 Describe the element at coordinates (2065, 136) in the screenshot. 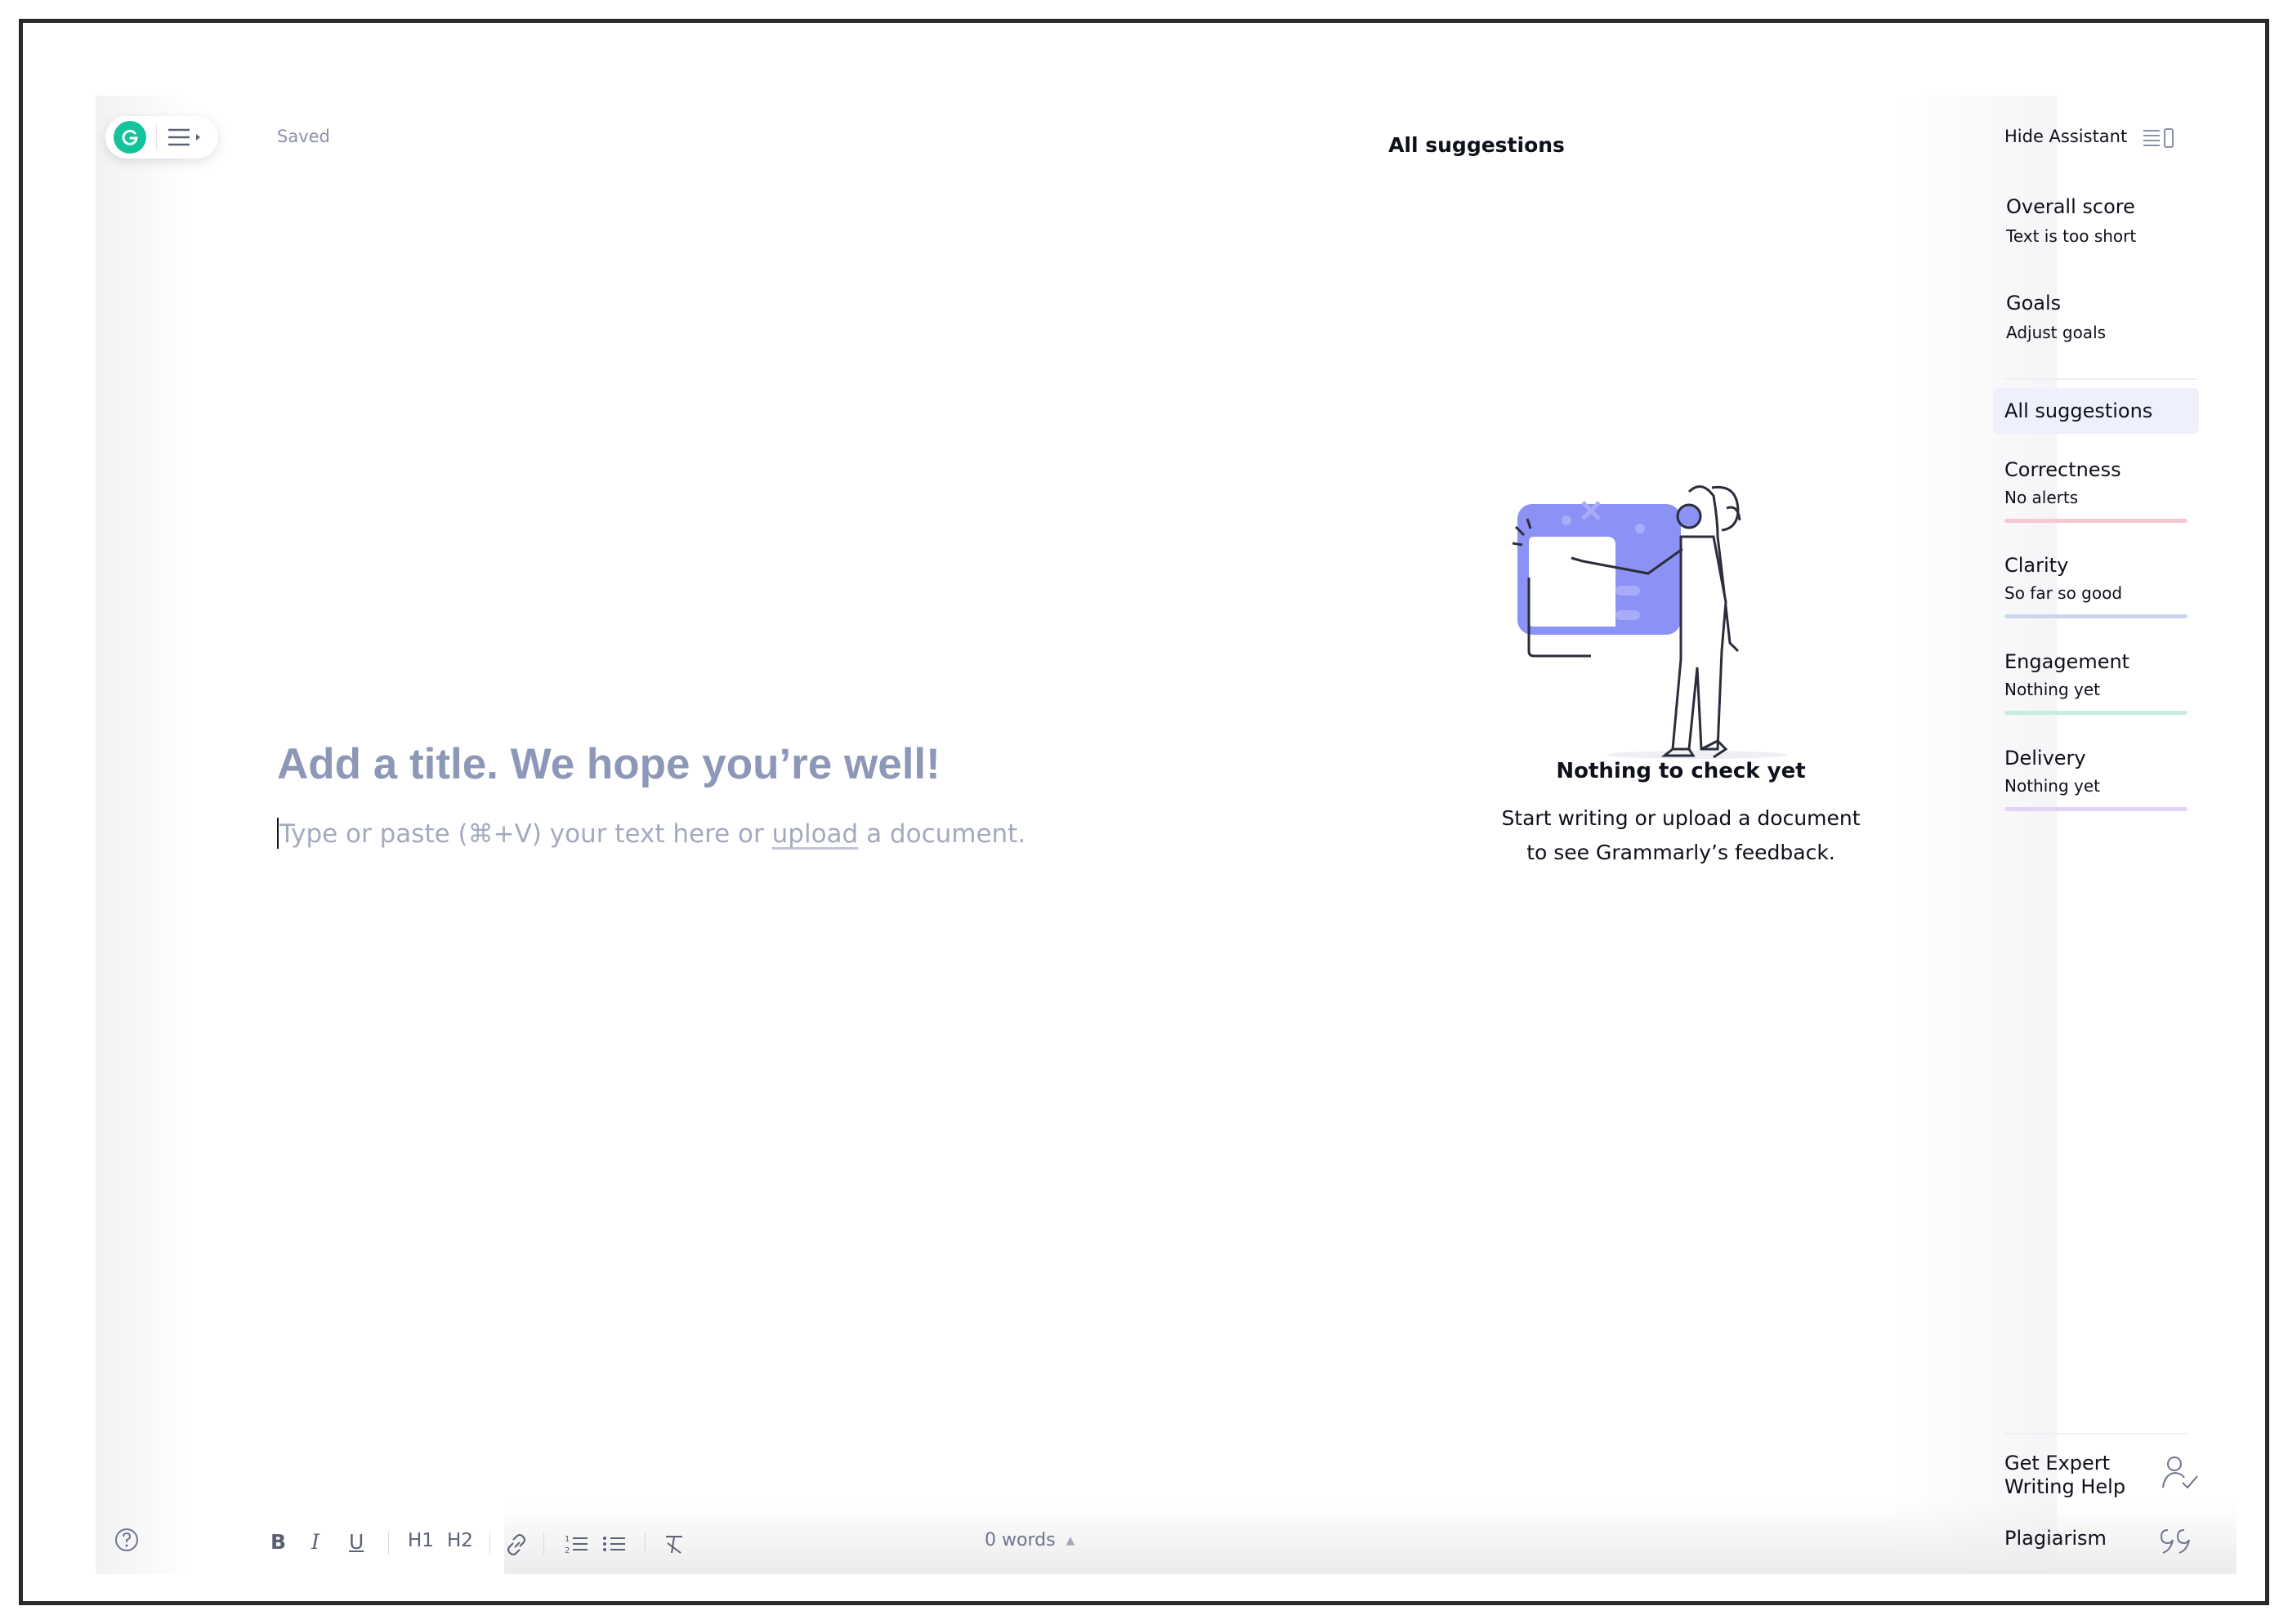

I see `hide-assistant-button: Hide Assistant` at that location.